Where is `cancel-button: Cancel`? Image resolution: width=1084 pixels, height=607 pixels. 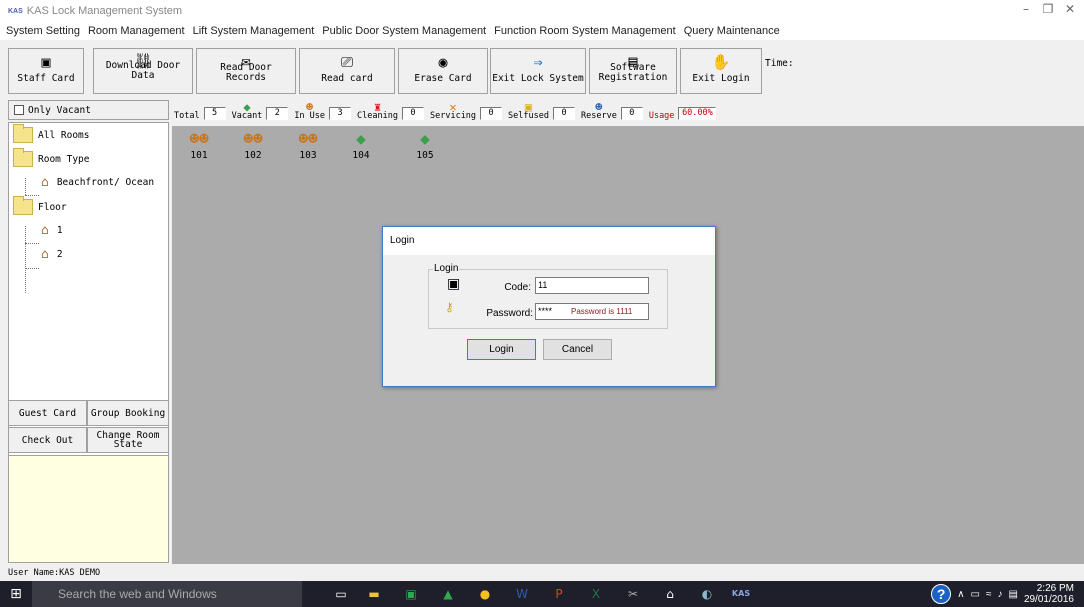
cancel-button: Cancel is located at coordinates (577, 349).